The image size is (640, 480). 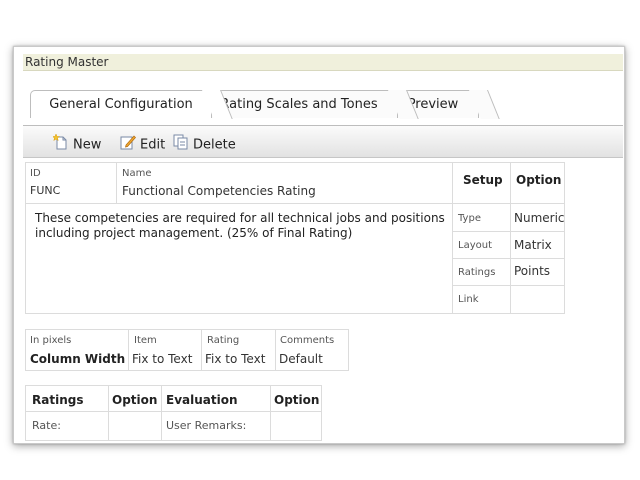 What do you see at coordinates (235, 359) in the screenshot?
I see `rating-width-value: Fix to Text` at bounding box center [235, 359].